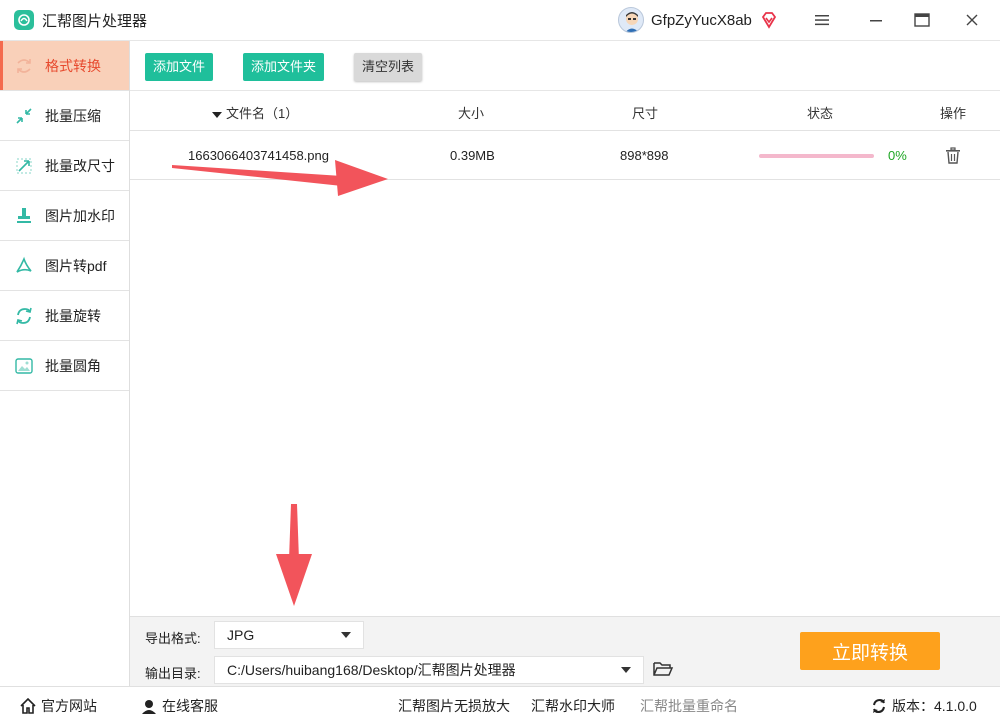  Describe the element at coordinates (472, 155) in the screenshot. I see `file-size: 0.39MB` at that location.